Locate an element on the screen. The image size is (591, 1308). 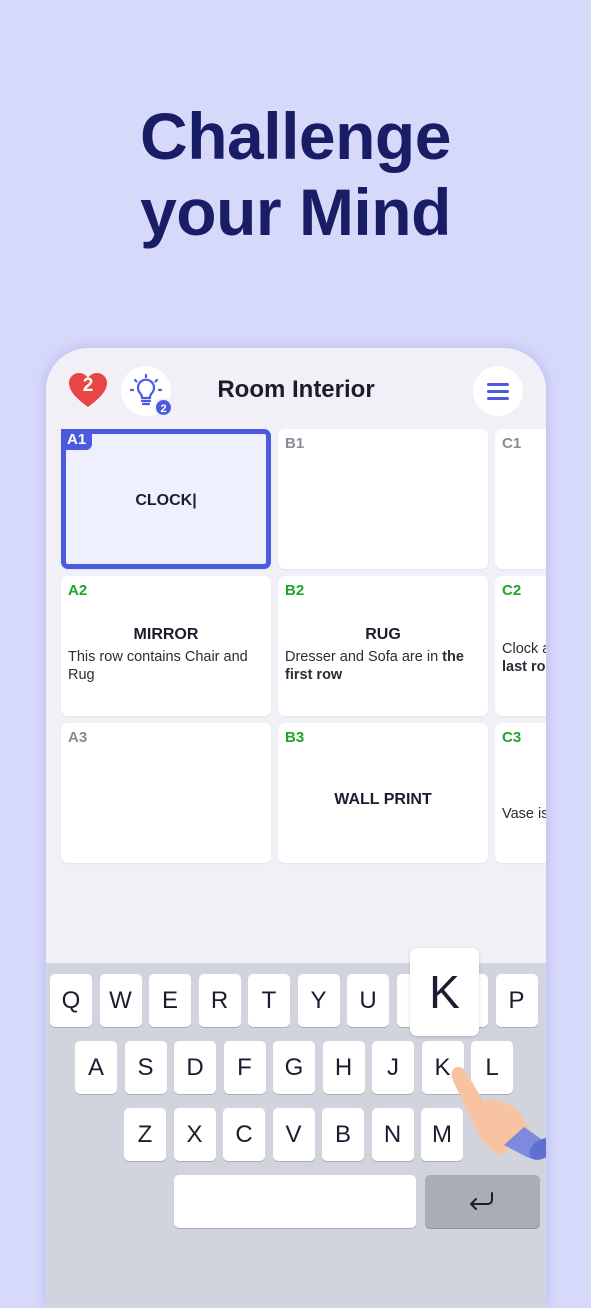
key-c: C is located at coordinates (244, 1134).